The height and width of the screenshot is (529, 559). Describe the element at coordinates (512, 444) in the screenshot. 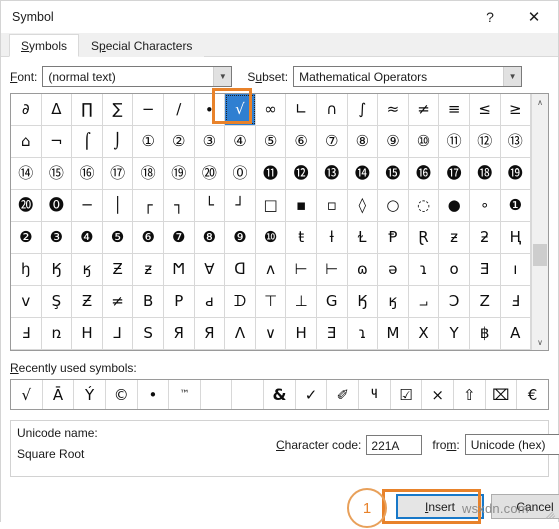

I see `from-combobox: Unicode (hex) ▼` at that location.